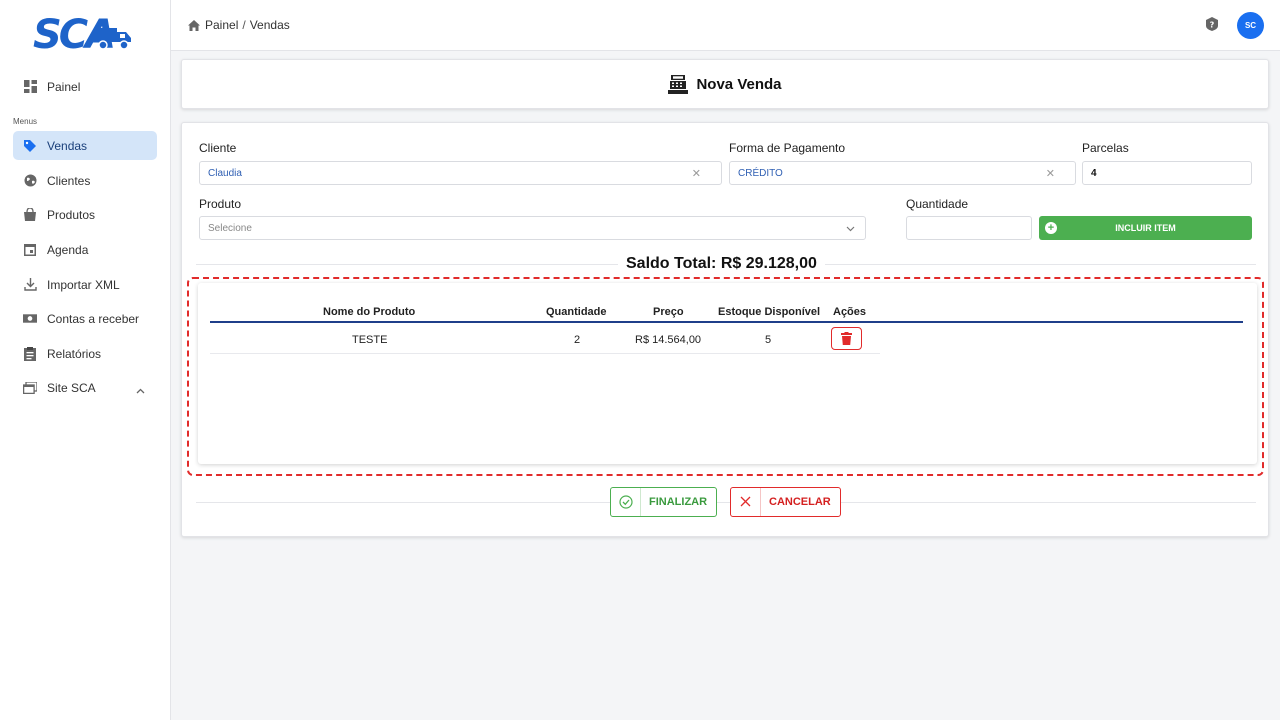  What do you see at coordinates (787, 148) in the screenshot?
I see `pagamento-label: Forma de Pagamento` at bounding box center [787, 148].